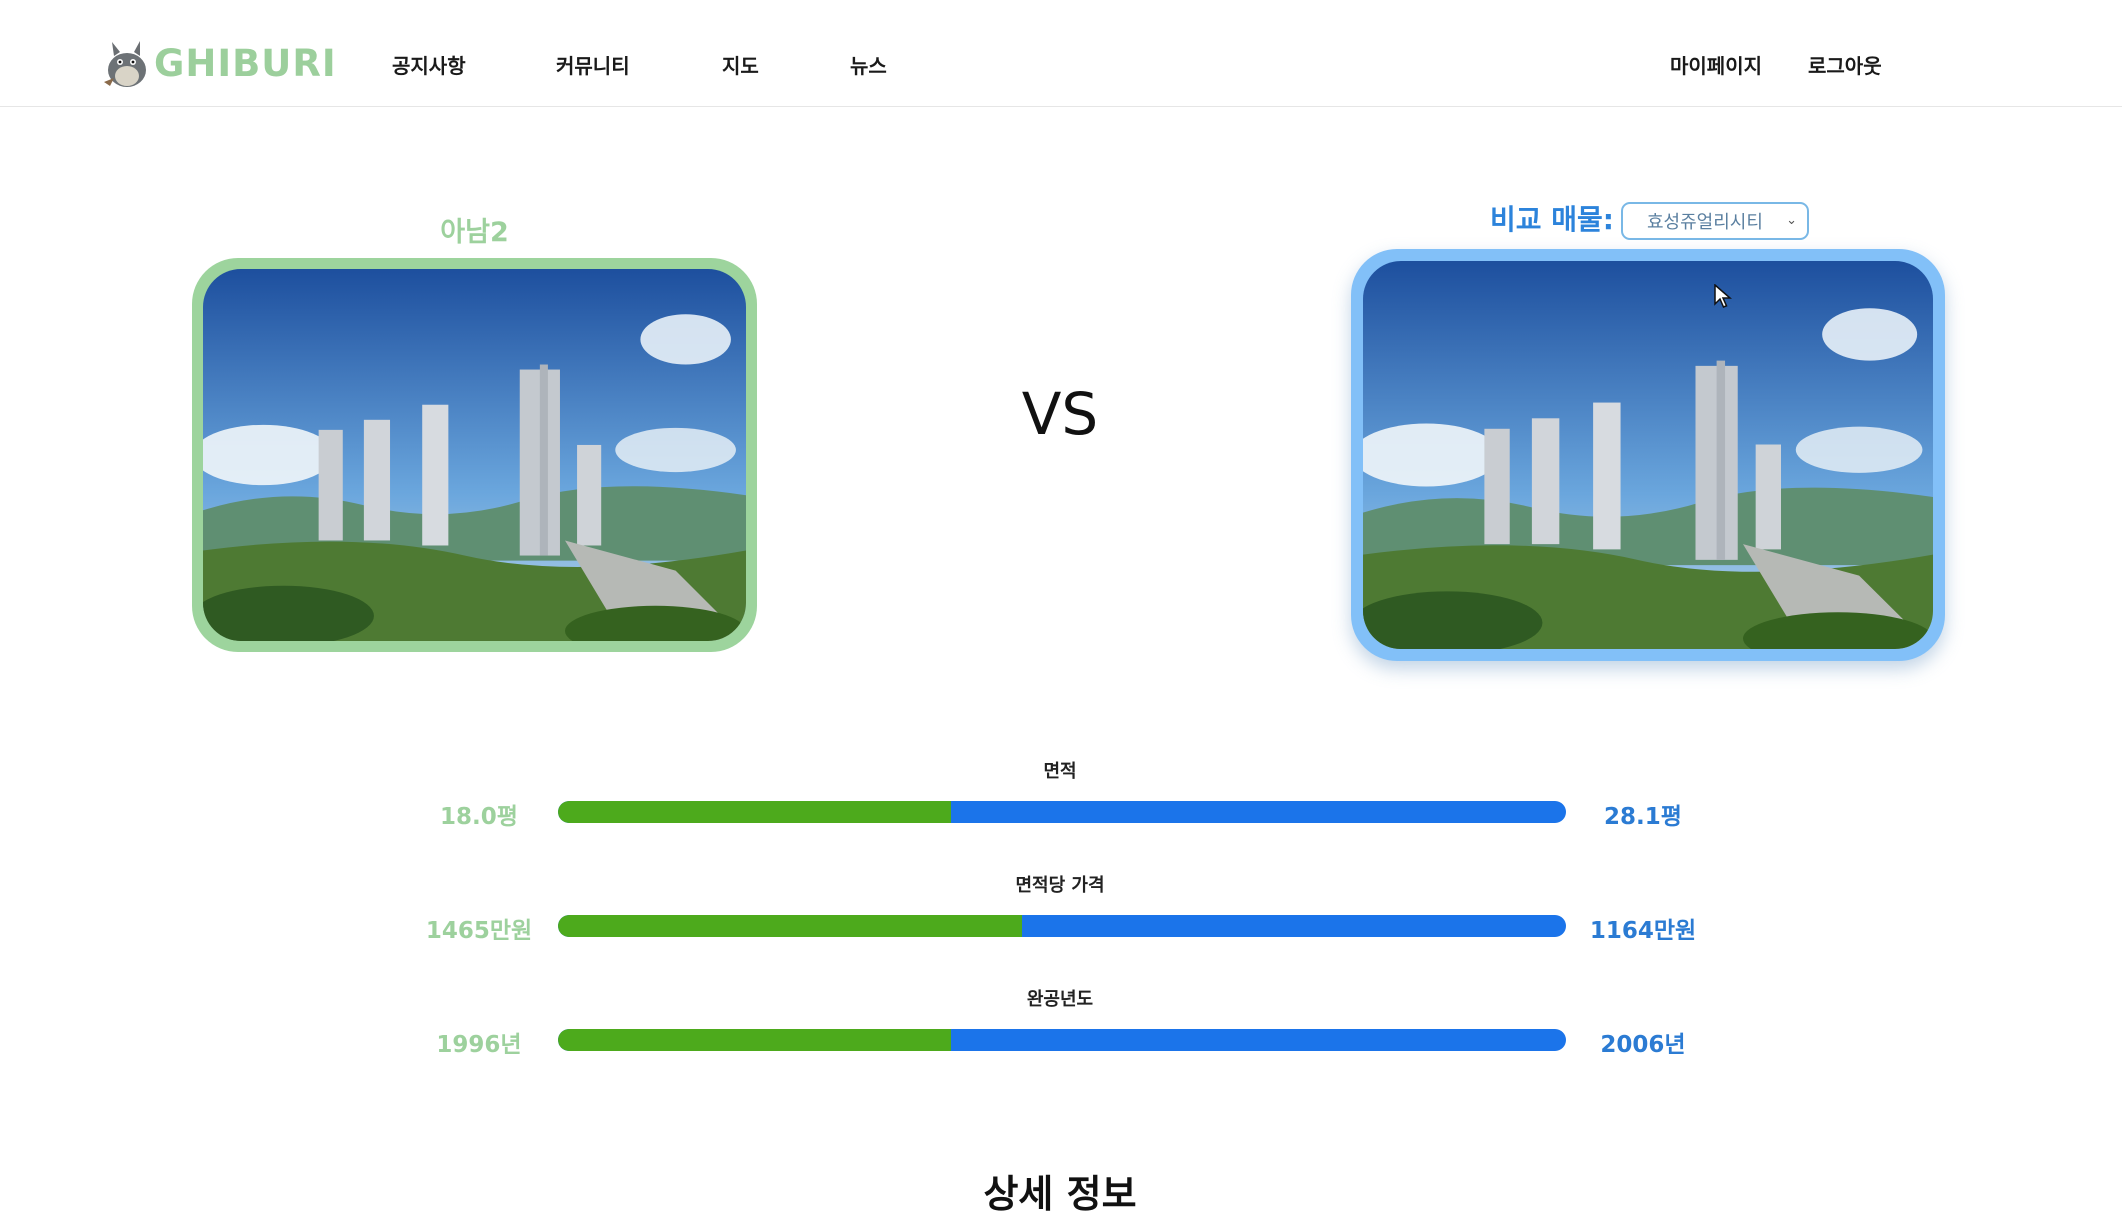 This screenshot has width=2122, height=1218. Describe the element at coordinates (1643, 817) in the screenshot. I see `metric-area-right-value: 28.1평` at that location.